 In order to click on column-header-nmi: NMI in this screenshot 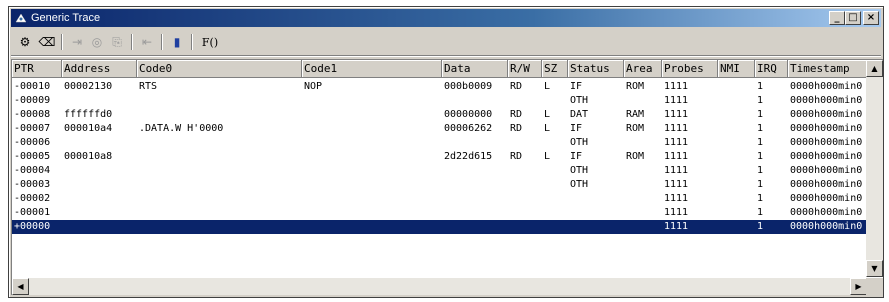, I will do `click(736, 69)`.